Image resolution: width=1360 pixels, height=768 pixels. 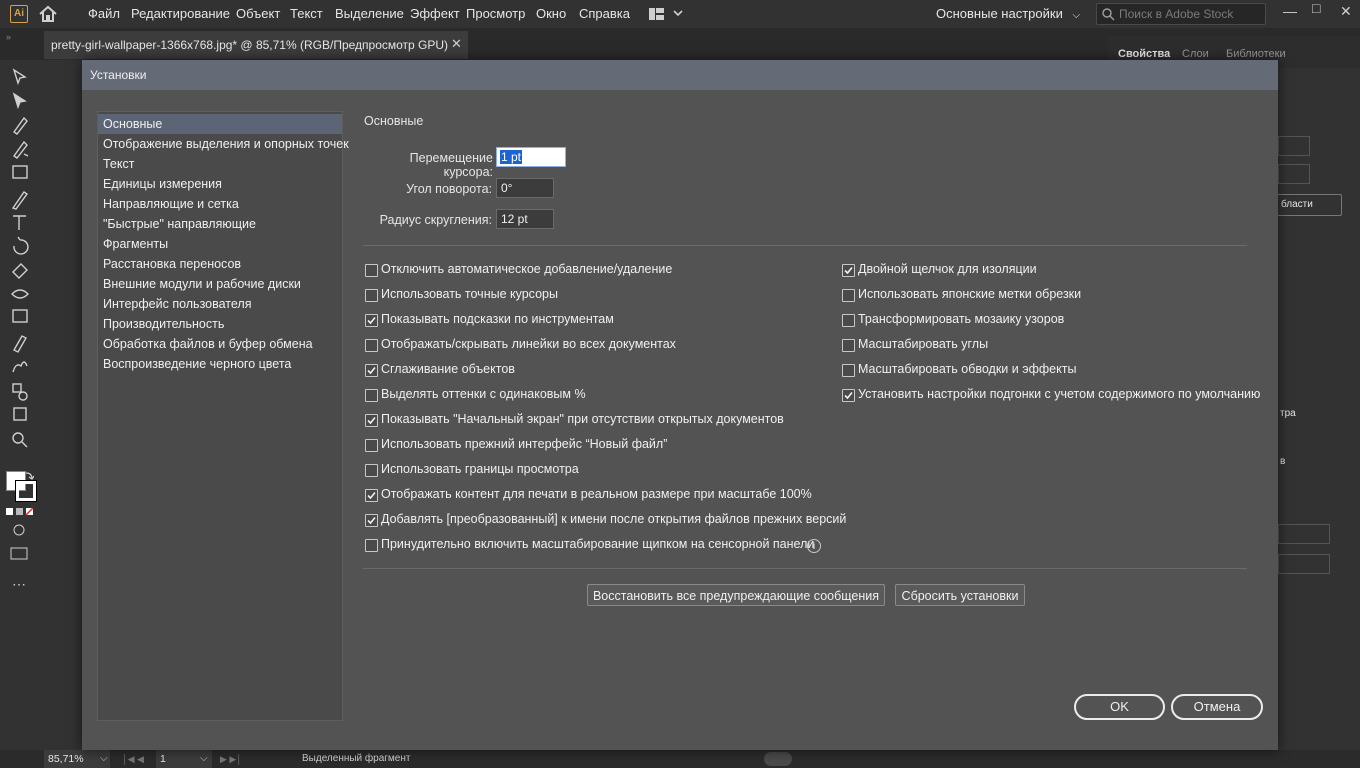 I want to click on right-option-row: Масштабировать углы, so click(x=1052, y=346).